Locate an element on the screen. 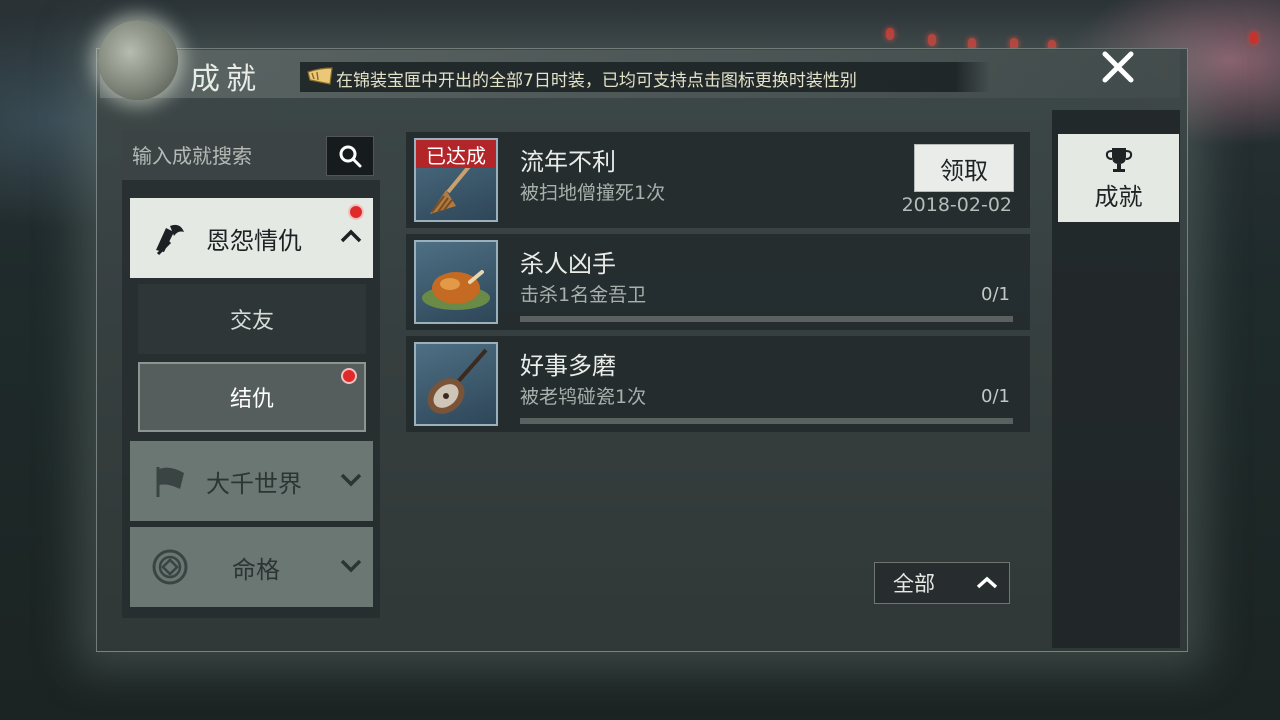 This screenshot has height=720, width=1280. search-icon is located at coordinates (350, 156).